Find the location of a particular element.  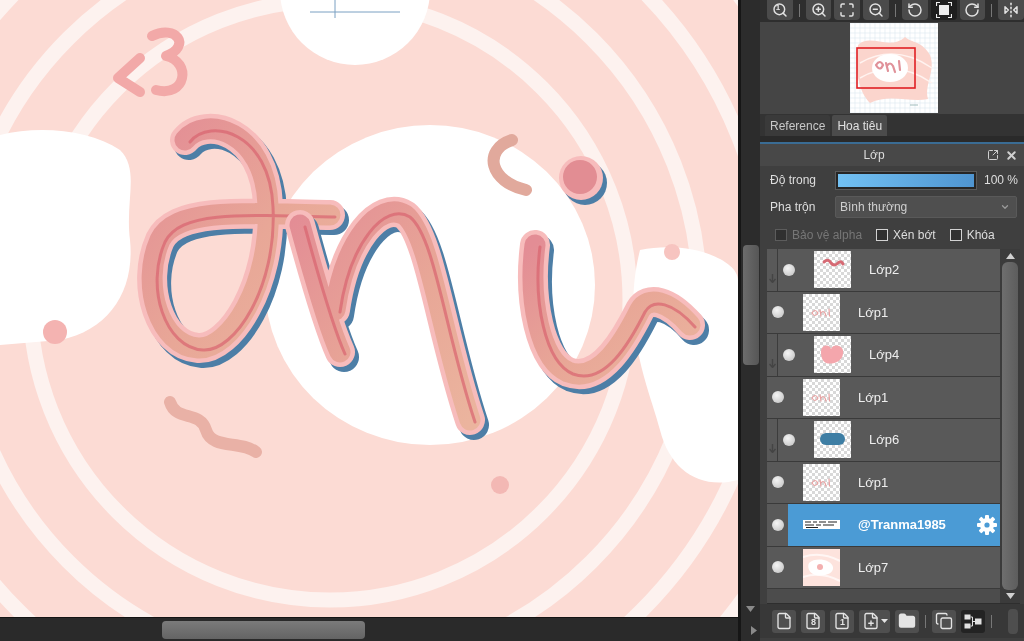

layer-name: Lớp4 is located at coordinates (884, 355).